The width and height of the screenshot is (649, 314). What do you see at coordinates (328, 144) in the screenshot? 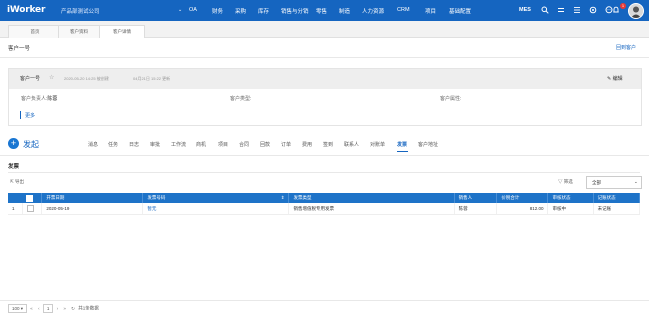
I see `subtab-checkin: 签到` at bounding box center [328, 144].